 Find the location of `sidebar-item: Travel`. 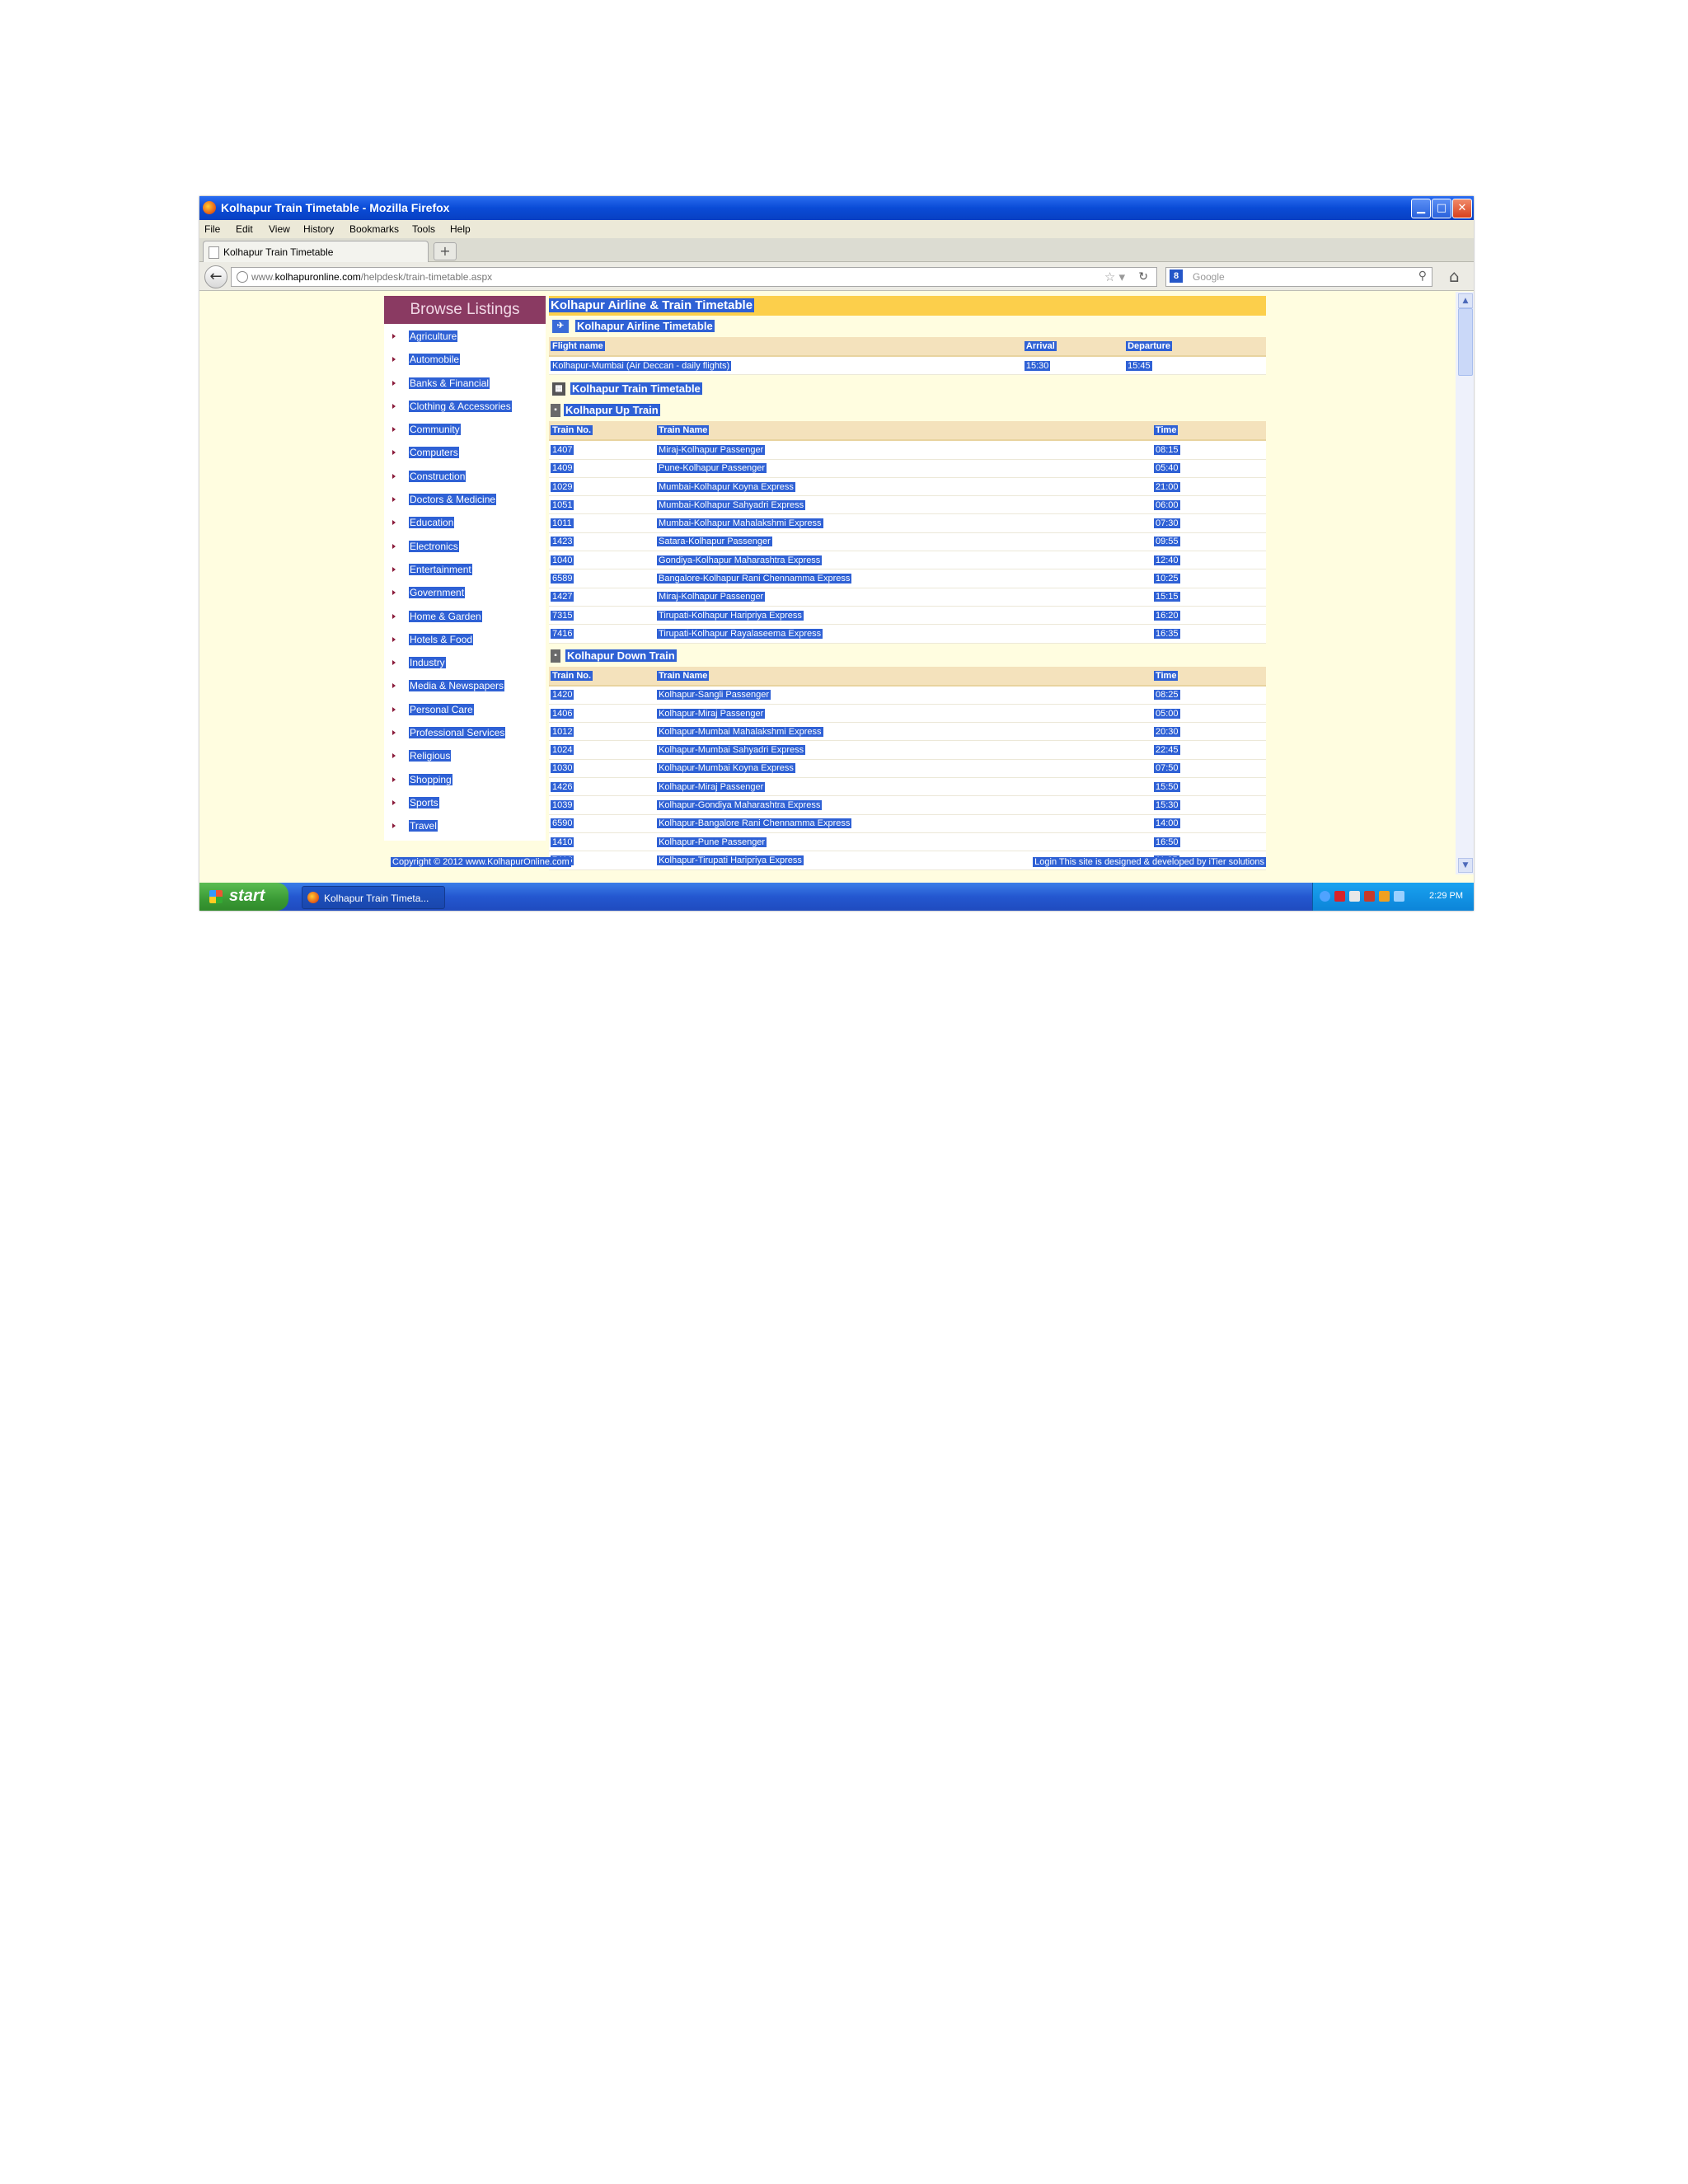

sidebar-item: Travel is located at coordinates (465, 828).